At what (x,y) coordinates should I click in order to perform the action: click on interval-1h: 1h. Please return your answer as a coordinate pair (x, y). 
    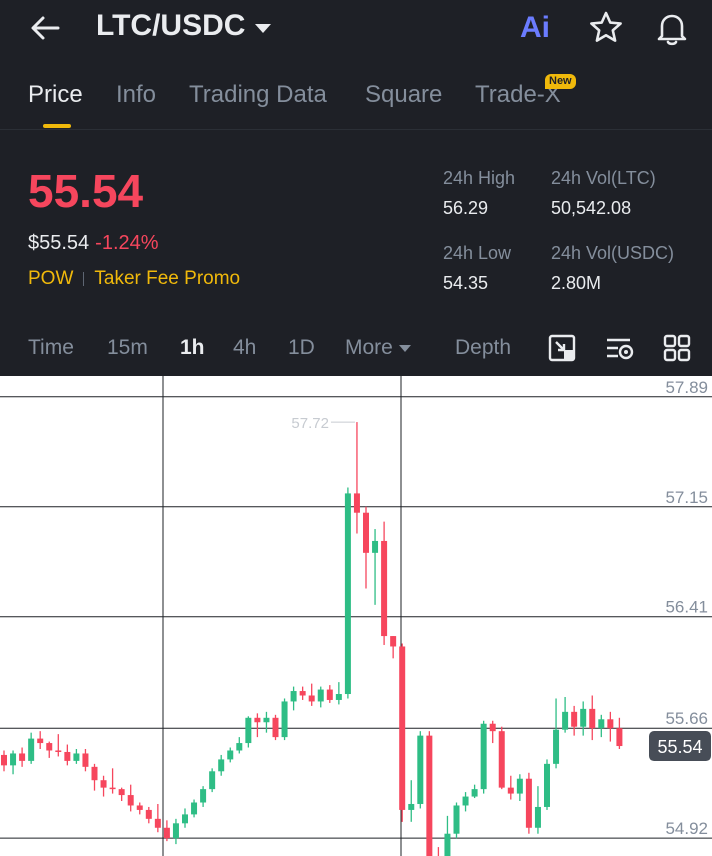
    Looking at the image, I should click on (192, 348).